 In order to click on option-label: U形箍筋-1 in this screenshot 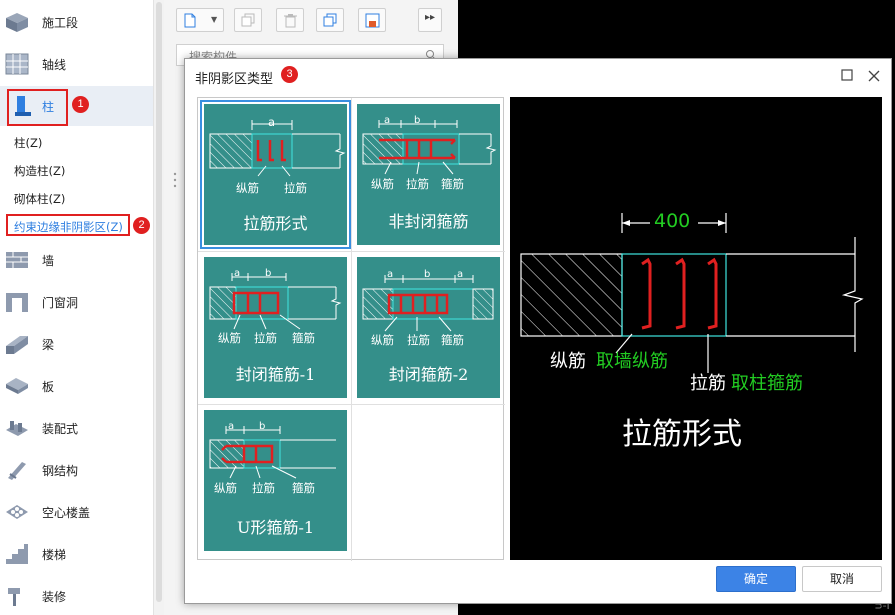, I will do `click(275, 527)`.